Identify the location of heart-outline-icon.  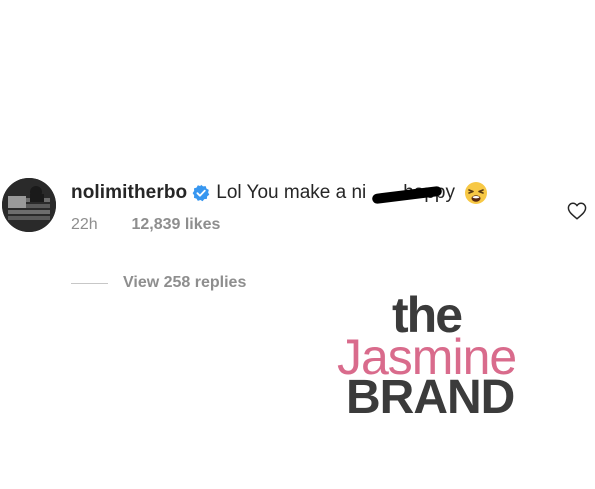
(577, 211).